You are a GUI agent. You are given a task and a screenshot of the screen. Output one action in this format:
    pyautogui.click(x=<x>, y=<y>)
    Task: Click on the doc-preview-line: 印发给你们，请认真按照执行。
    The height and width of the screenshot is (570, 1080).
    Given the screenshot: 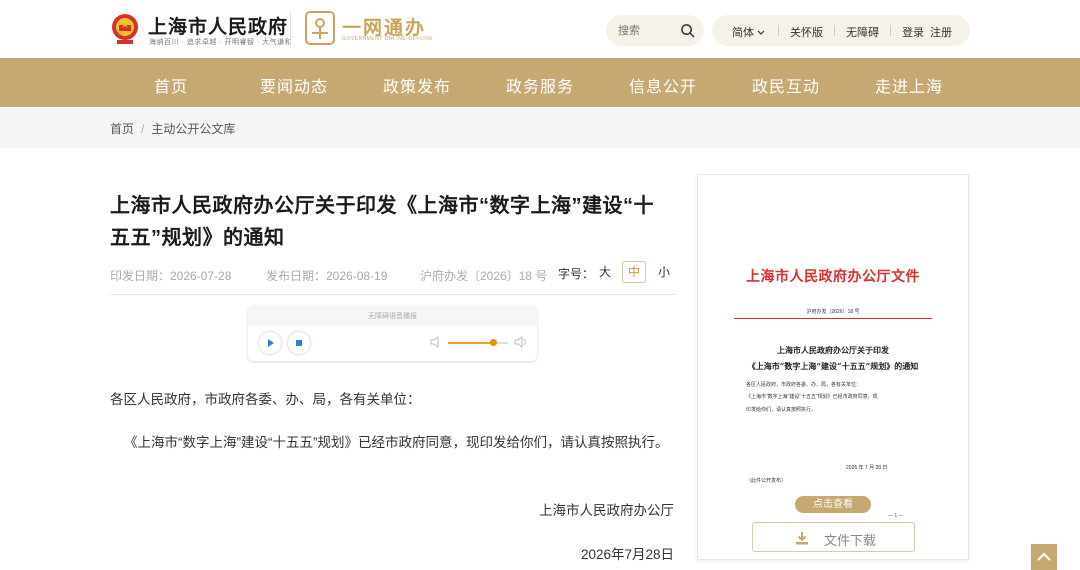 What is the action you would take?
    pyautogui.click(x=781, y=410)
    